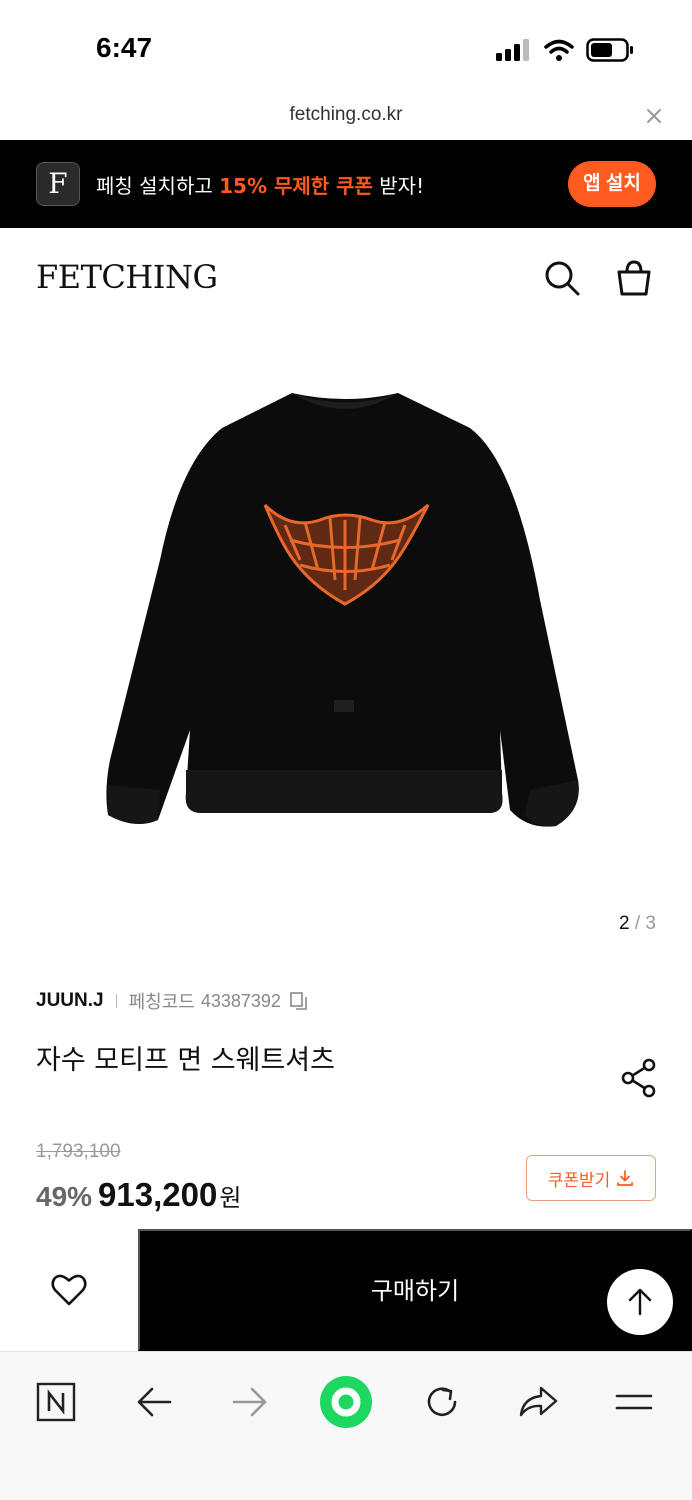  I want to click on original-price: 1,793,100, so click(78, 1151).